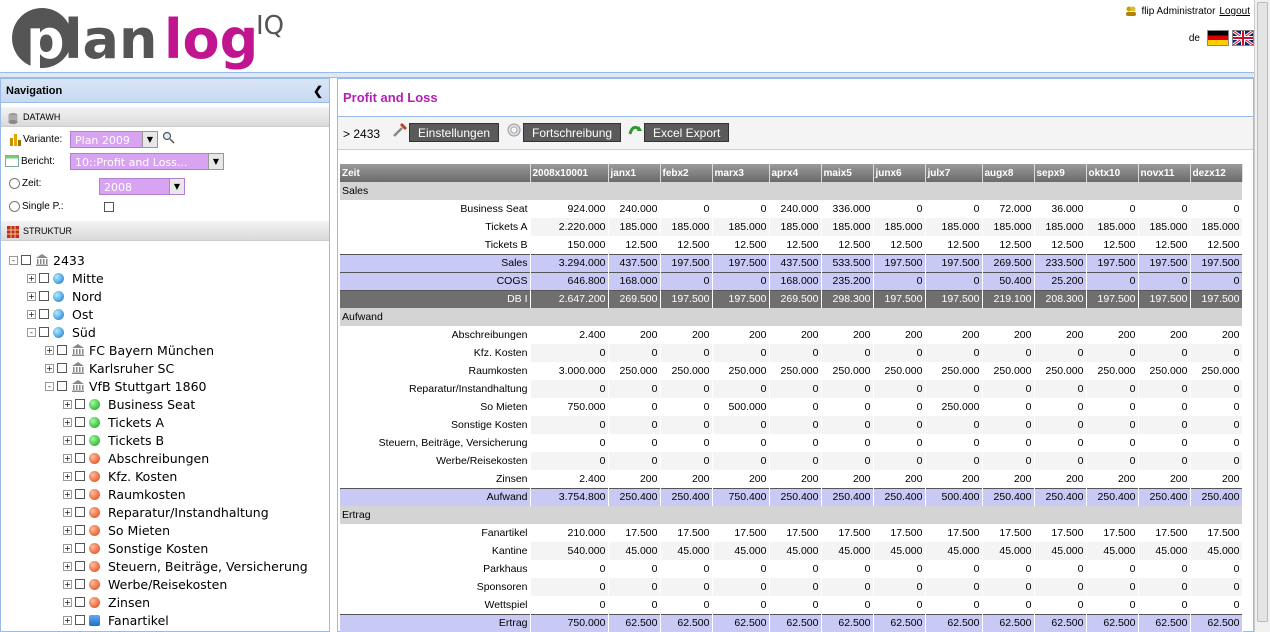  Describe the element at coordinates (634, 173) in the screenshot. I see `column-header: janx1` at that location.